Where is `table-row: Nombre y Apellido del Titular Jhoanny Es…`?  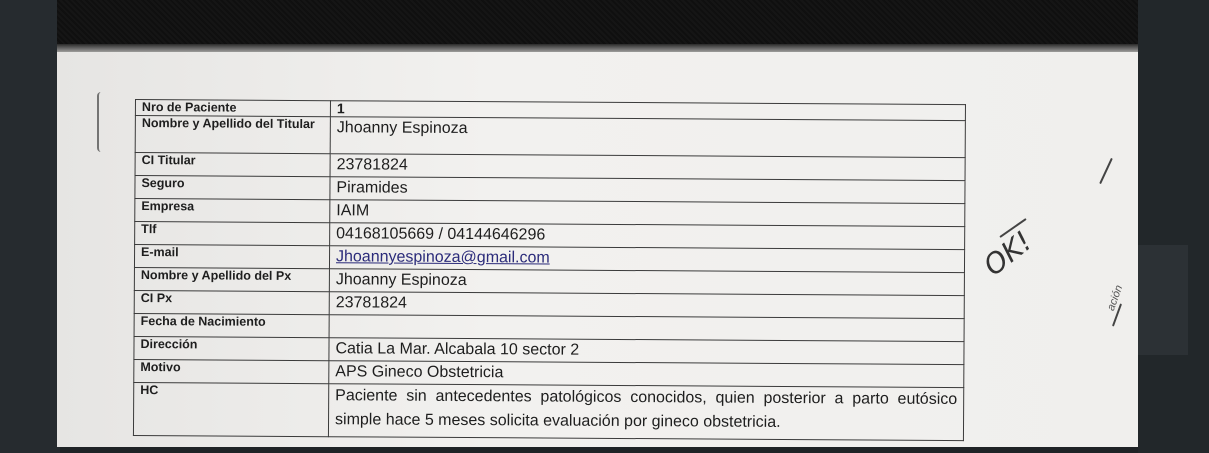 table-row: Nombre y Apellido del Titular Jhoanny Es… is located at coordinates (550, 136).